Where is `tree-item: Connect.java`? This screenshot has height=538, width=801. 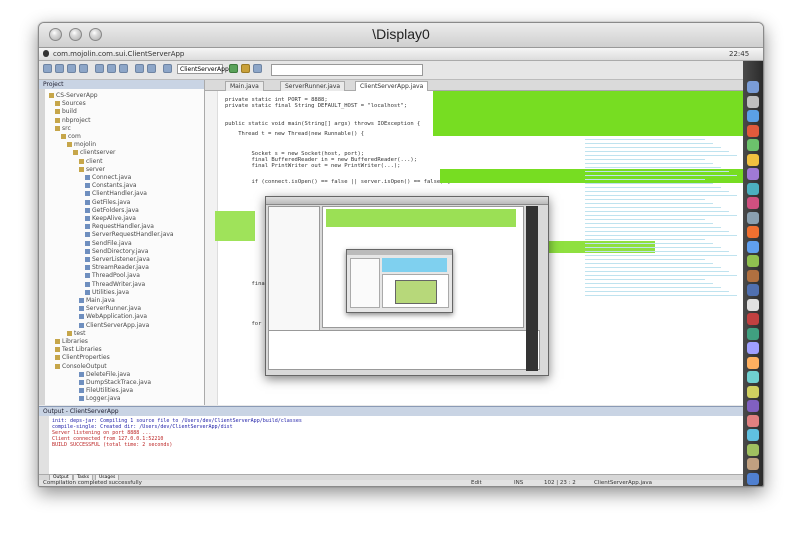 tree-item: Connect.java is located at coordinates (108, 178).